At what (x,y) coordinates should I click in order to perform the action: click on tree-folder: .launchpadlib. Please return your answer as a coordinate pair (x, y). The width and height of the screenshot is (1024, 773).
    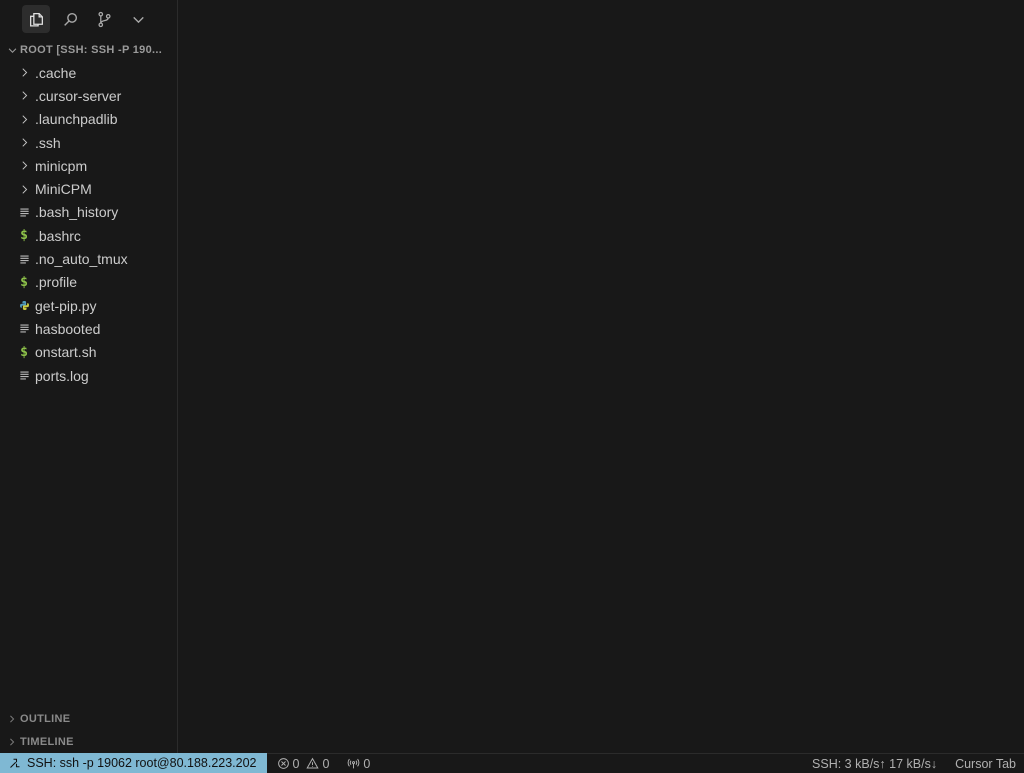
    Looking at the image, I should click on (88, 119).